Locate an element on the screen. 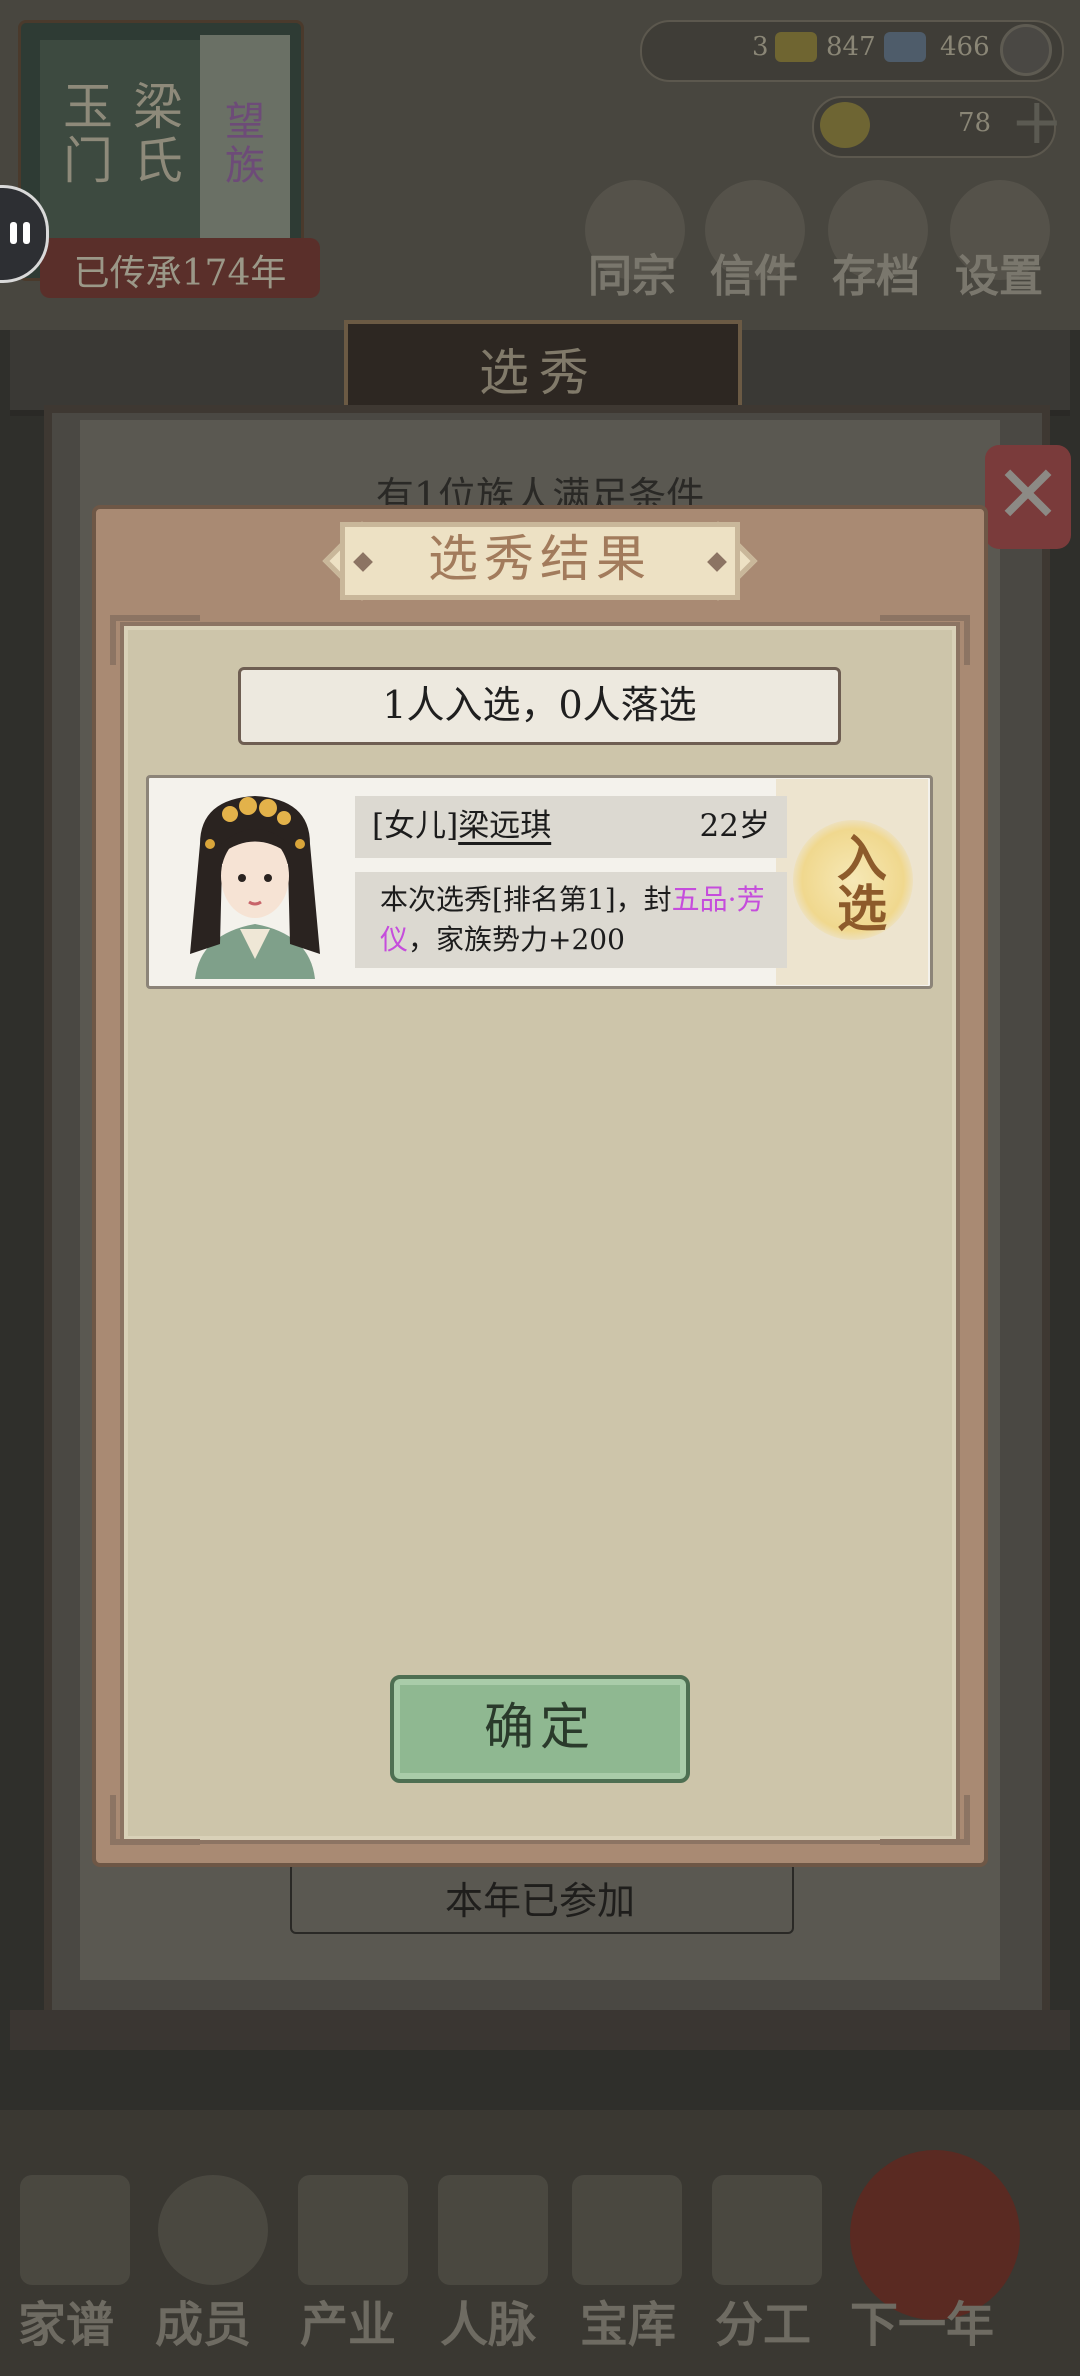 Image resolution: width=1080 pixels, height=2376 pixels. close-icon: ✕ is located at coordinates (1028, 494).